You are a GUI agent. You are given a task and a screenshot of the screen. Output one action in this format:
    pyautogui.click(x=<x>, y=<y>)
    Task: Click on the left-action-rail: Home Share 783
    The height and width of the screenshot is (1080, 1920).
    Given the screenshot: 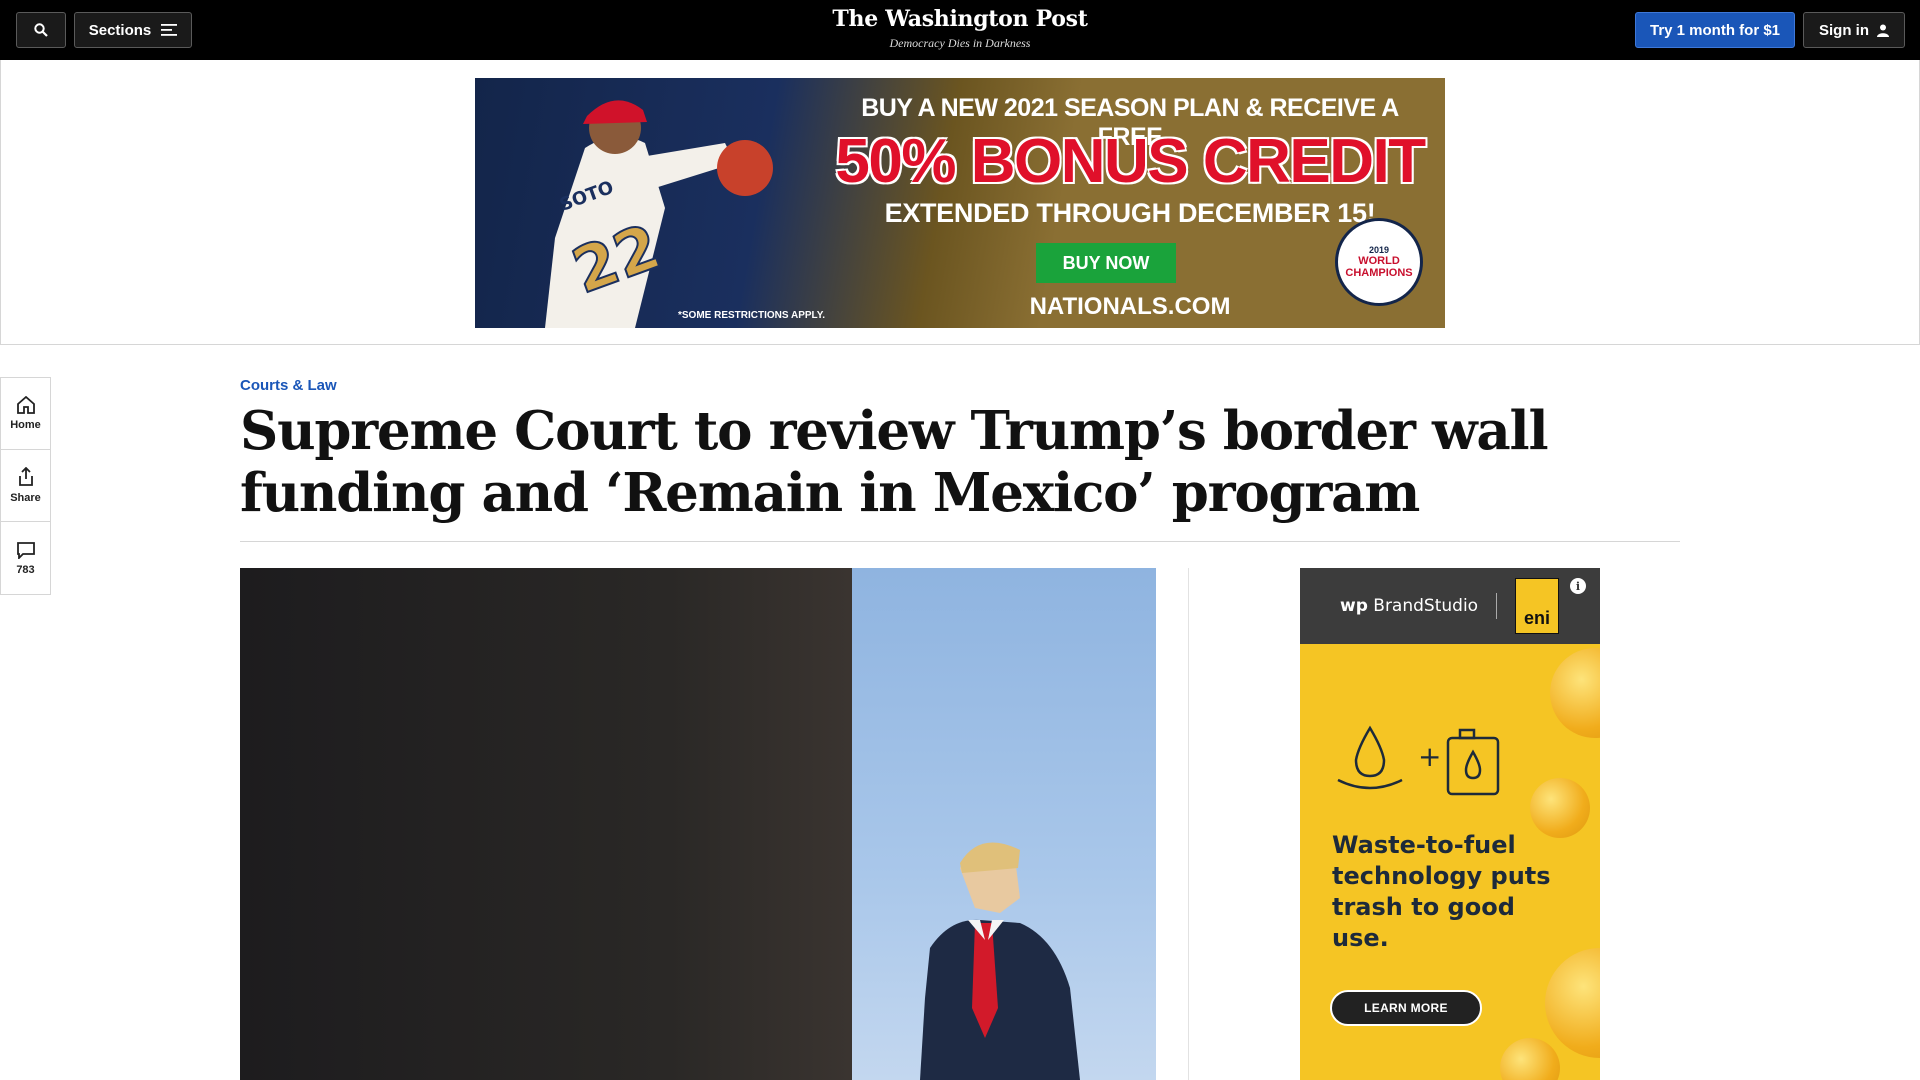 What is the action you would take?
    pyautogui.click(x=25, y=486)
    